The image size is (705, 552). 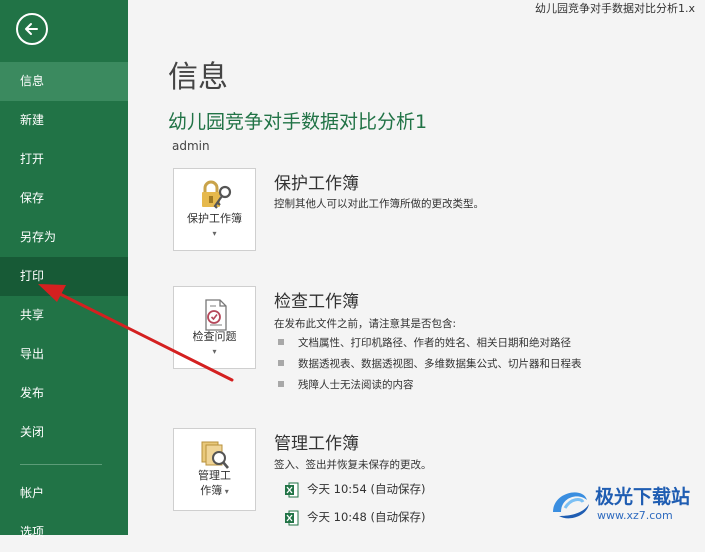 What do you see at coordinates (64, 532) in the screenshot?
I see `nav-item-options: 选项` at bounding box center [64, 532].